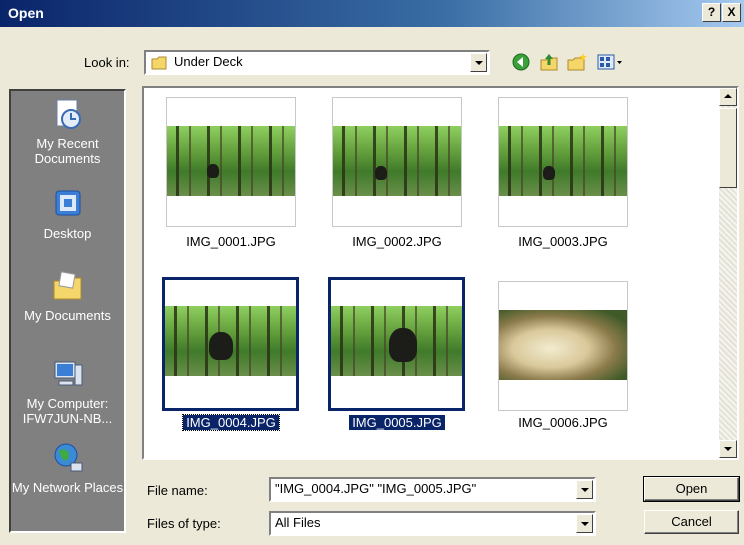 This screenshot has width=744, height=545. Describe the element at coordinates (521, 62) in the screenshot. I see `back-icon` at that location.